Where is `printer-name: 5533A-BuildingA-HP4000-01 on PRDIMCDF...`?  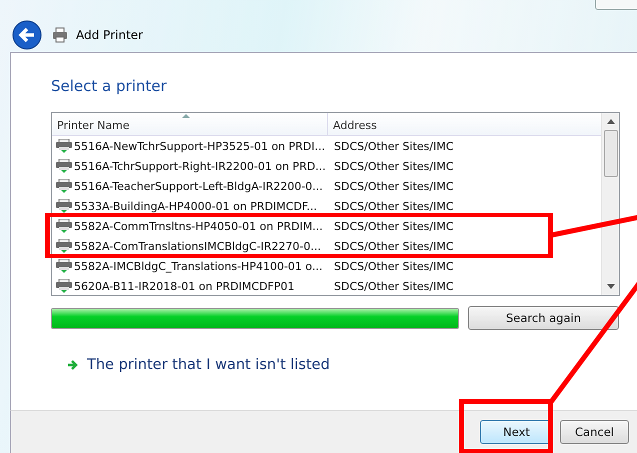 printer-name: 5533A-BuildingA-HP4000-01 on PRDIMCDF... is located at coordinates (190, 206).